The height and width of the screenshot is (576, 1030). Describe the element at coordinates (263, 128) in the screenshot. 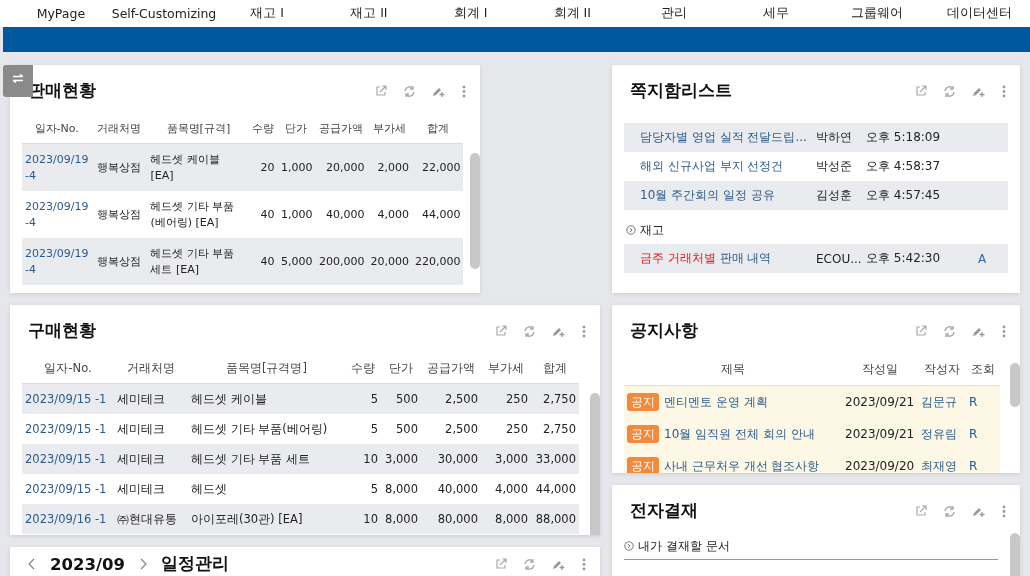

I see `column-header: 수량` at that location.